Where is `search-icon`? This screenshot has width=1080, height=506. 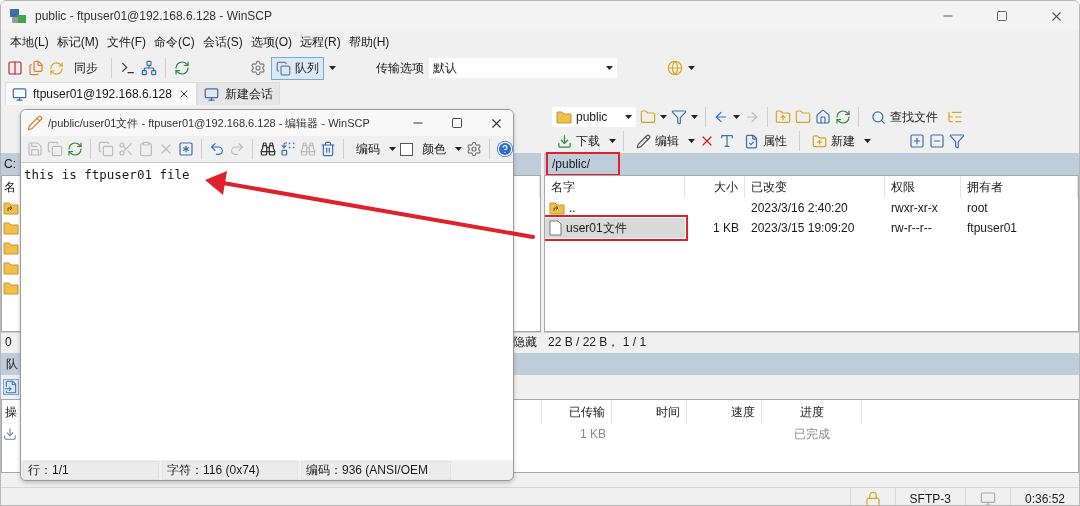 search-icon is located at coordinates (878, 117).